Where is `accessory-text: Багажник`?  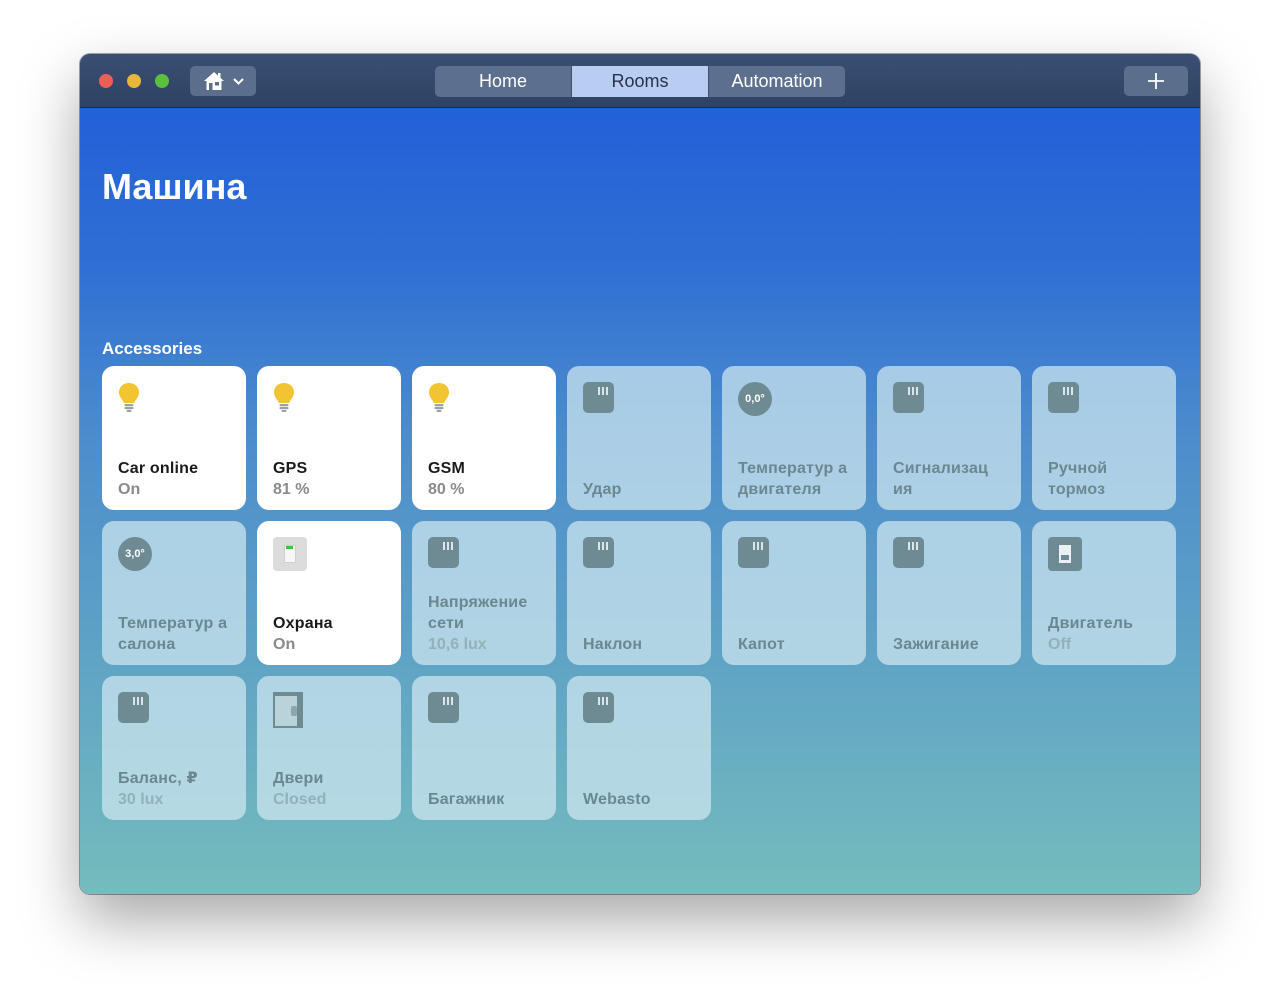
accessory-text: Багажник is located at coordinates (487, 799).